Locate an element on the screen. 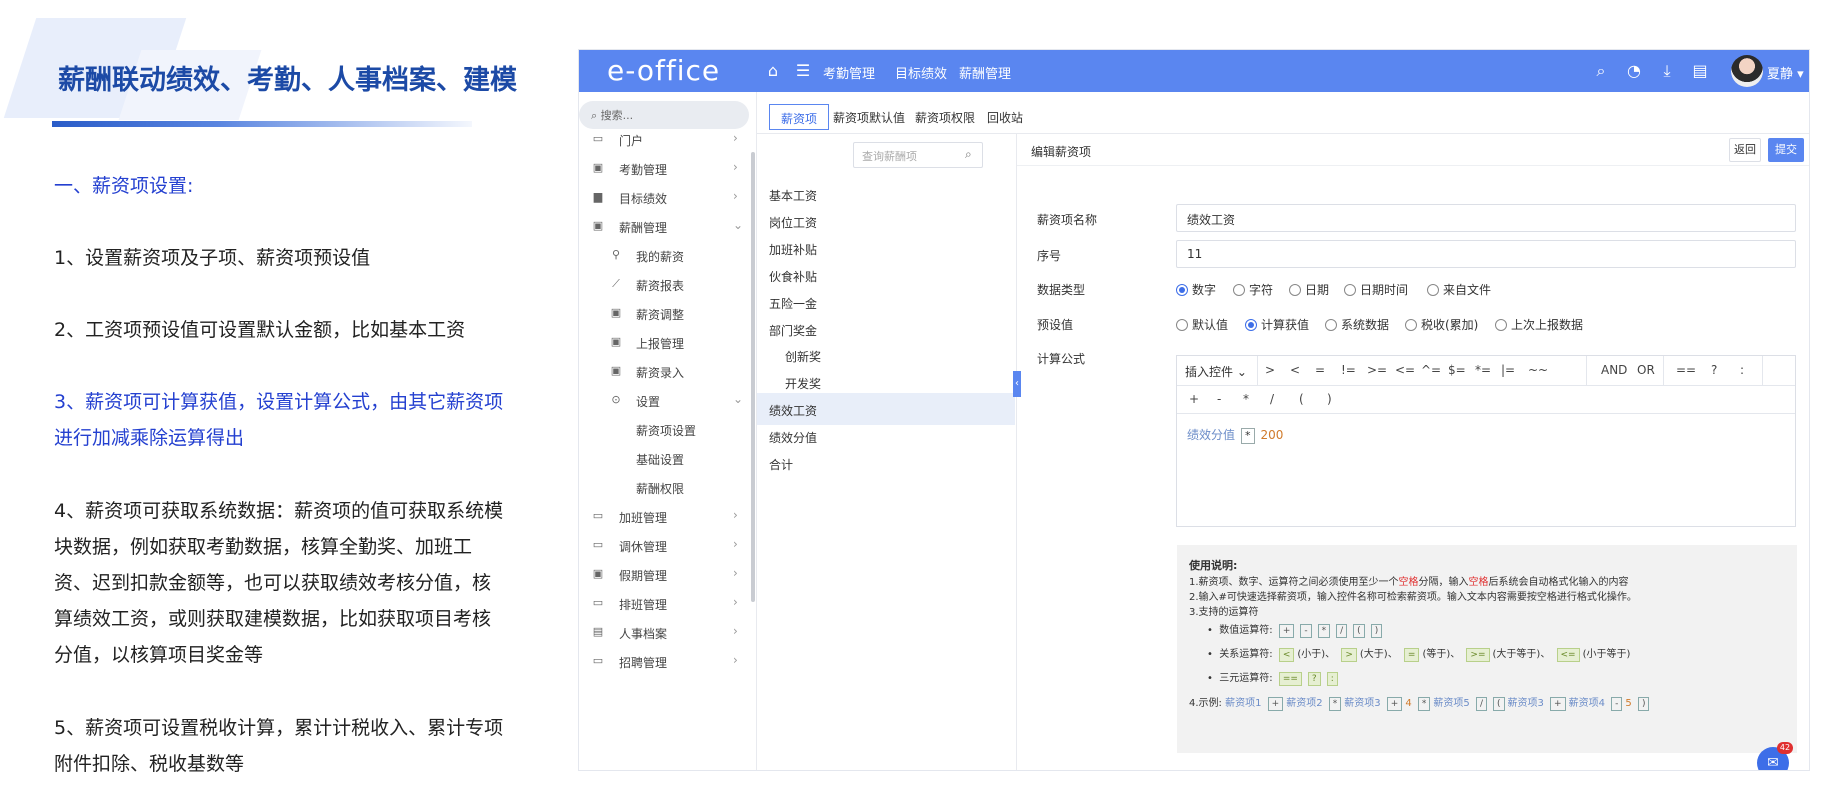  insert-control-dropdown: 插入控件 ⌄ is located at coordinates (1216, 371).